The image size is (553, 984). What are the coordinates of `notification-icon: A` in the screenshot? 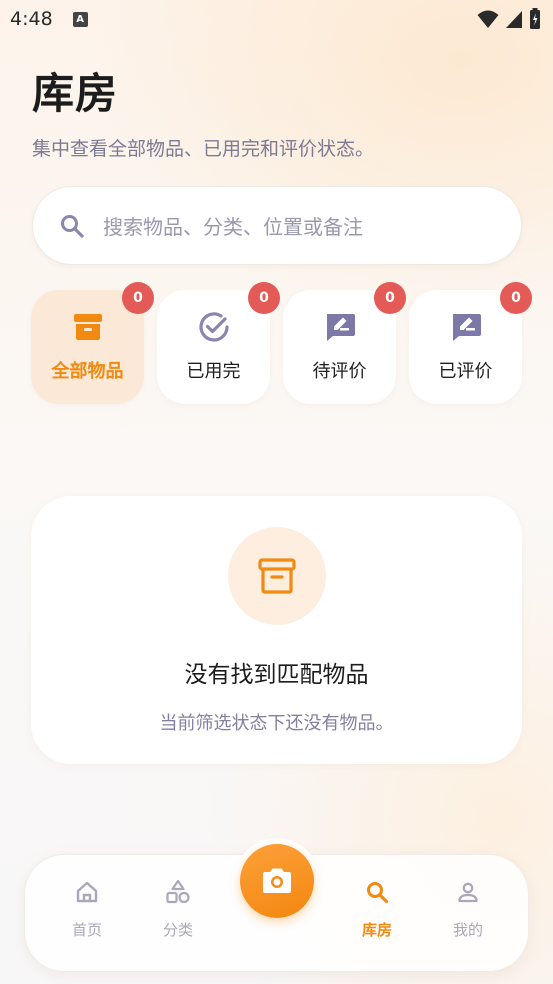 It's located at (80, 19).